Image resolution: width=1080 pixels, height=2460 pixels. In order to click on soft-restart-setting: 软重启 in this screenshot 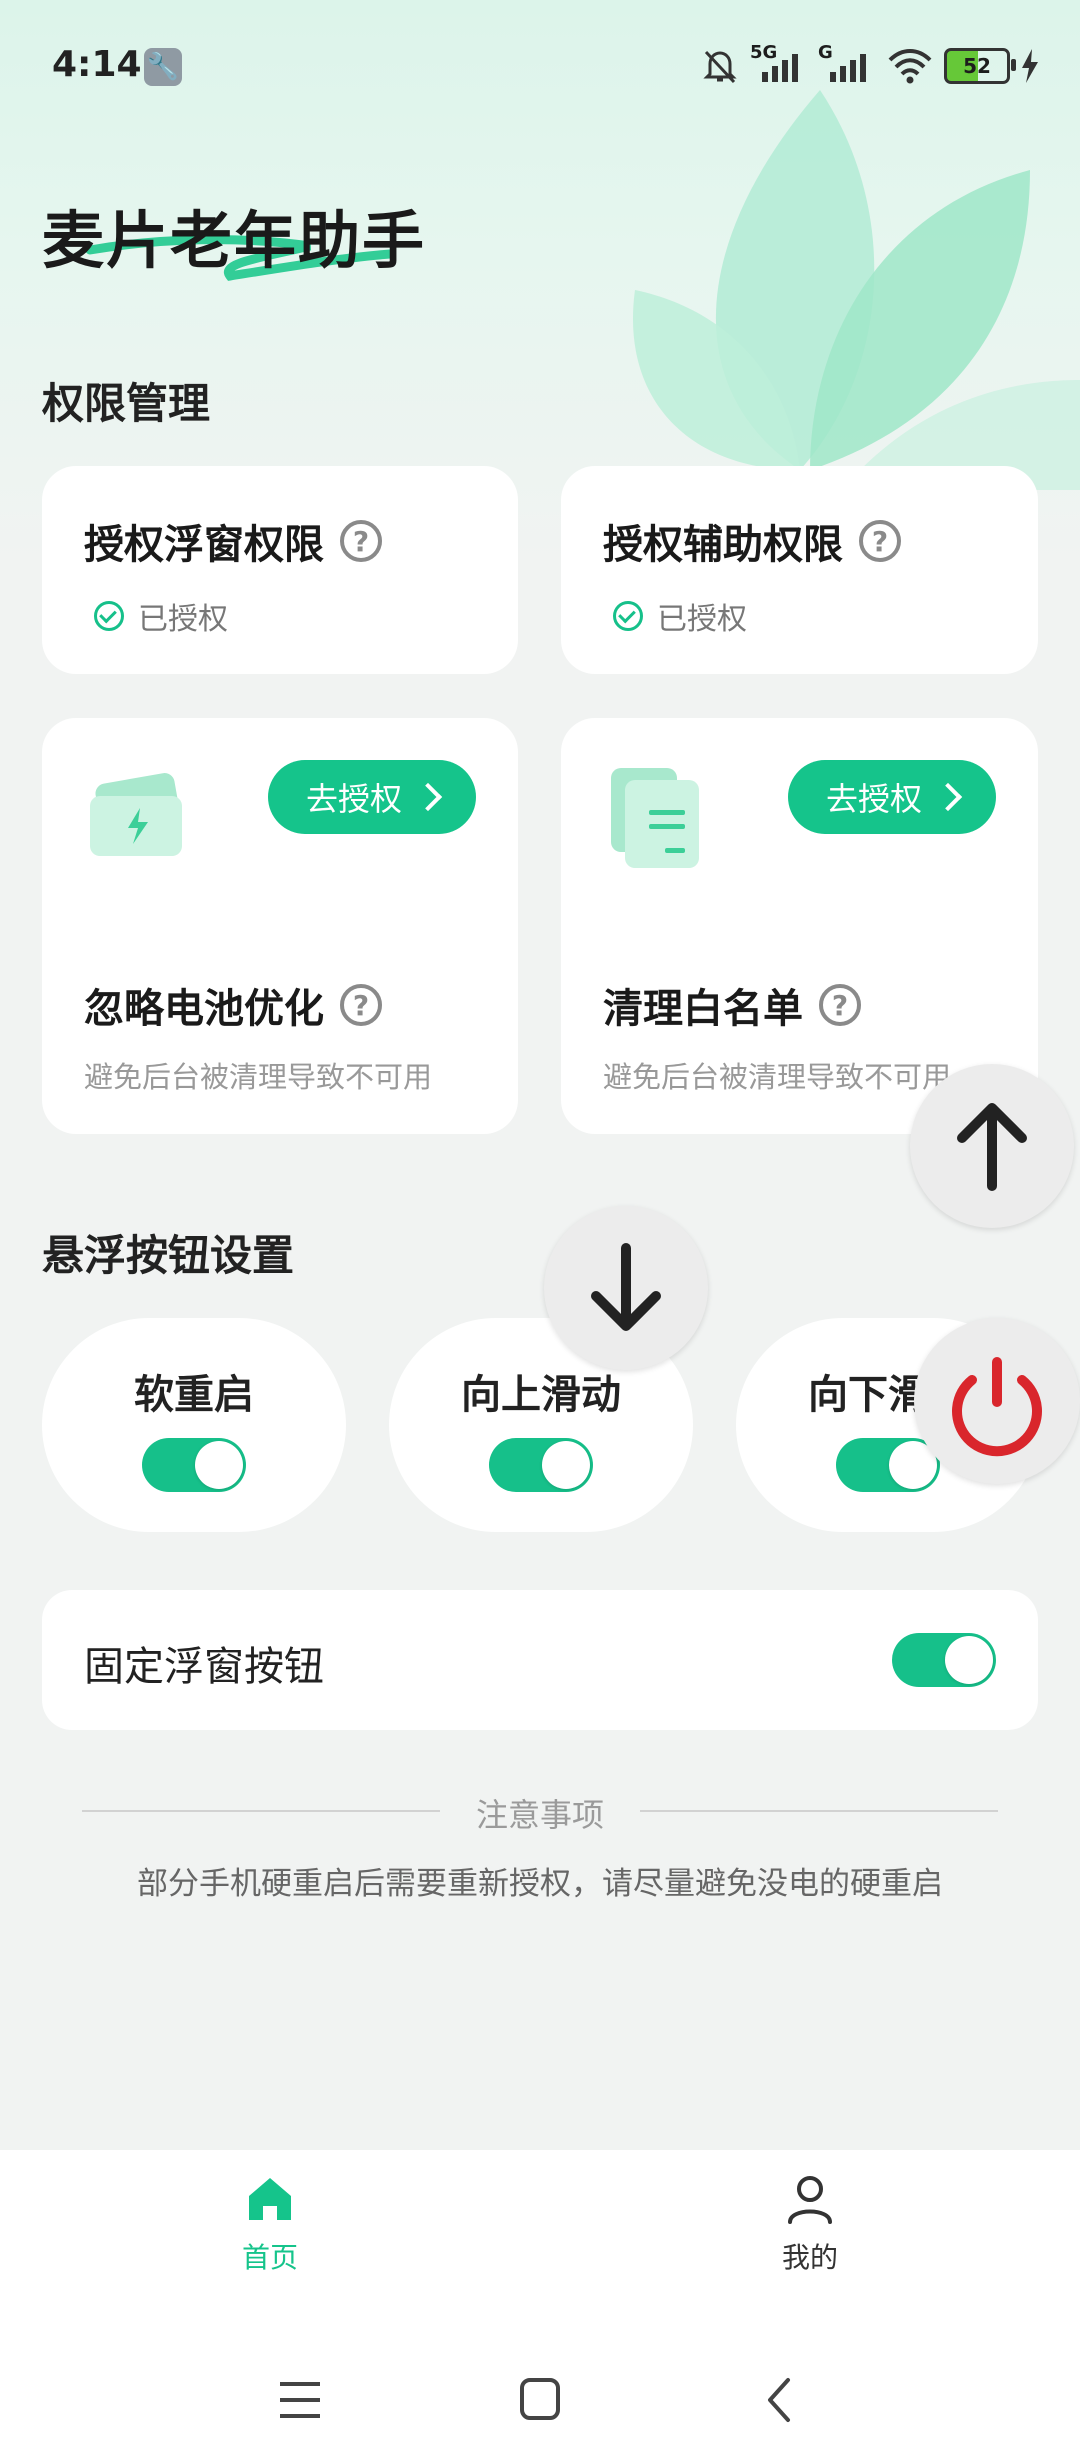, I will do `click(194, 1425)`.